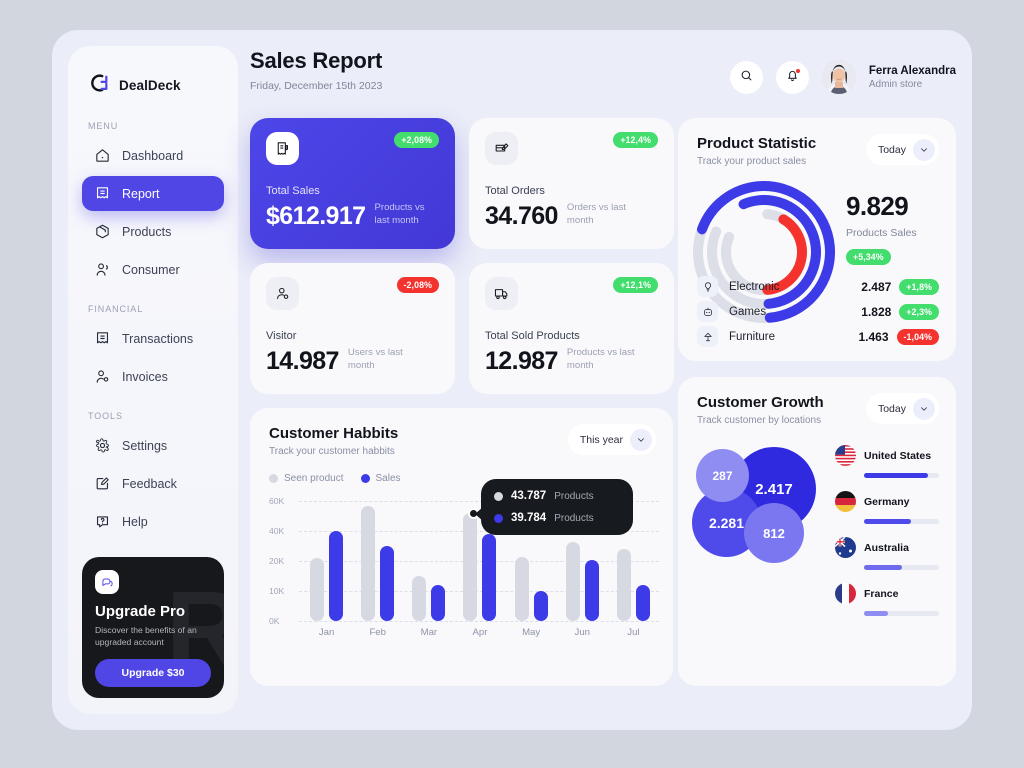  I want to click on sidebar-item-dashboard: Dashboard, so click(153, 155).